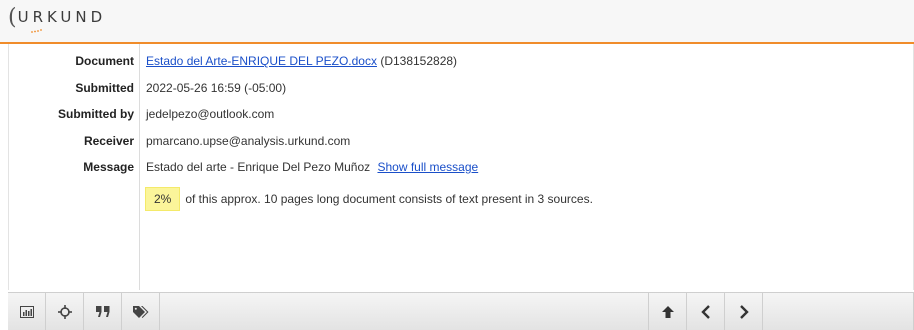 This screenshot has width=914, height=330. I want to click on header-bar: ( URKUND, so click(457, 22).